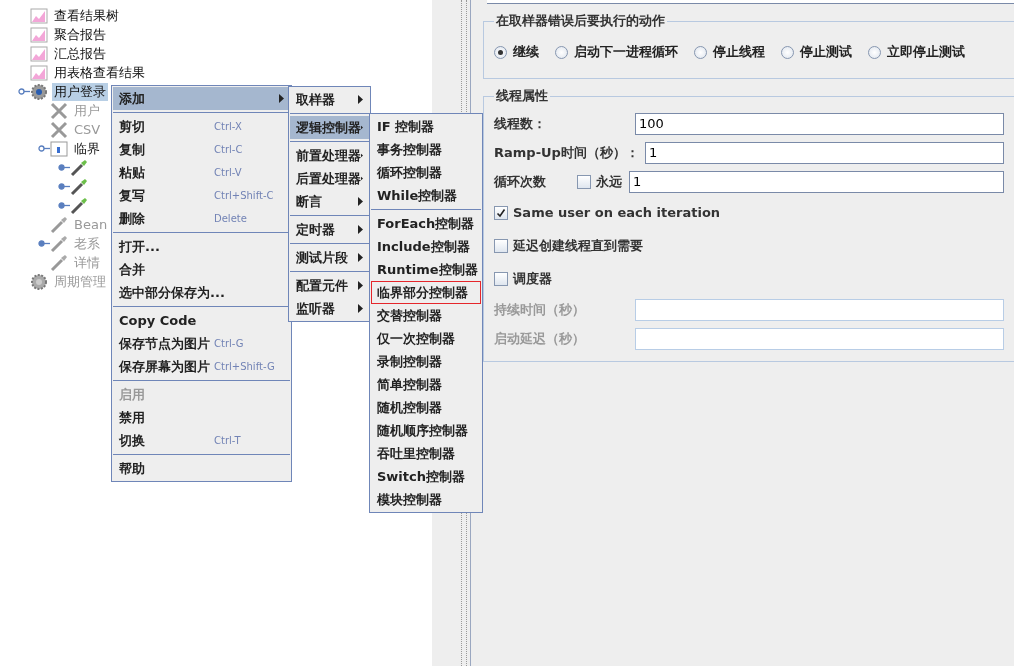 This screenshot has width=1014, height=666. Describe the element at coordinates (617, 212) in the screenshot. I see `checkbox-label: Same user on each iteration` at that location.